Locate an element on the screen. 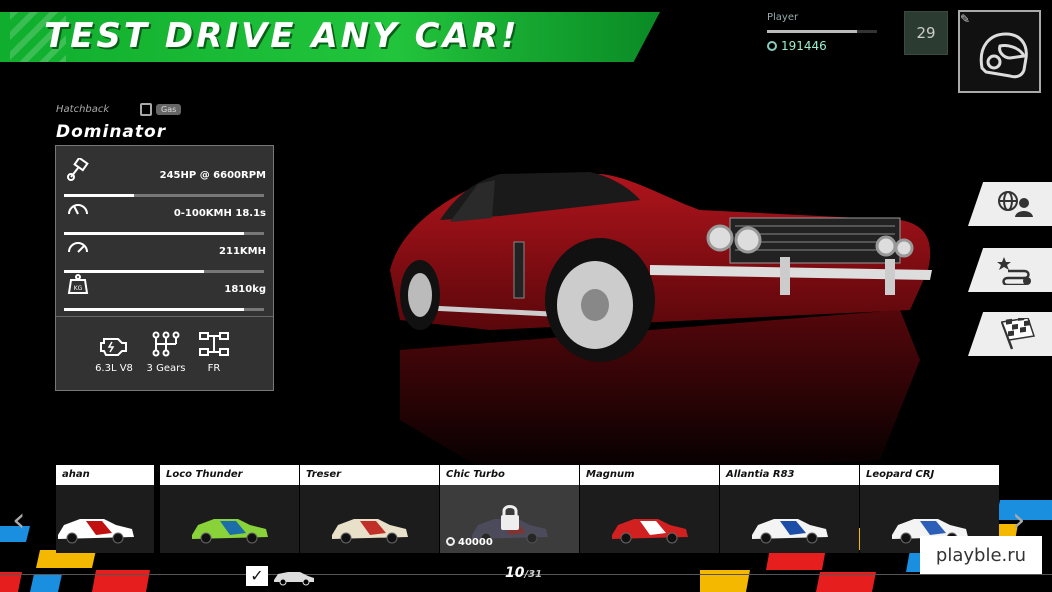 The image size is (1052, 592). coin-amount: 191446 is located at coordinates (804, 46).